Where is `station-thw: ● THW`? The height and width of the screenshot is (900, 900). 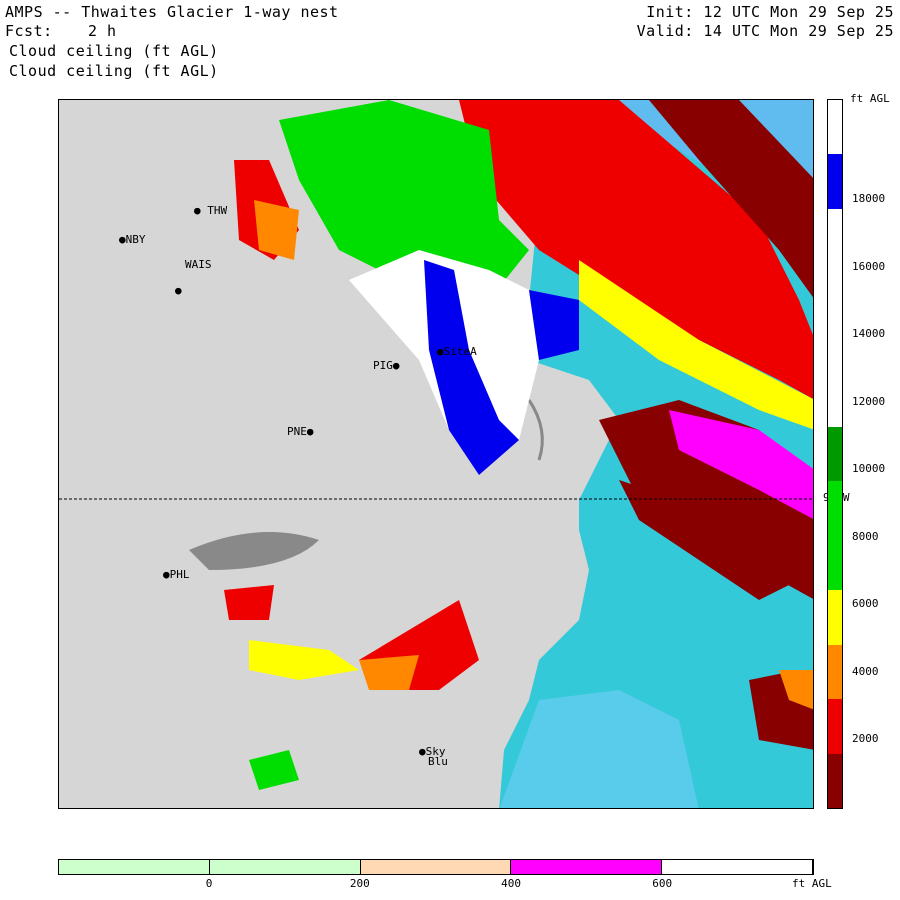 station-thw: ● THW is located at coordinates (210, 211).